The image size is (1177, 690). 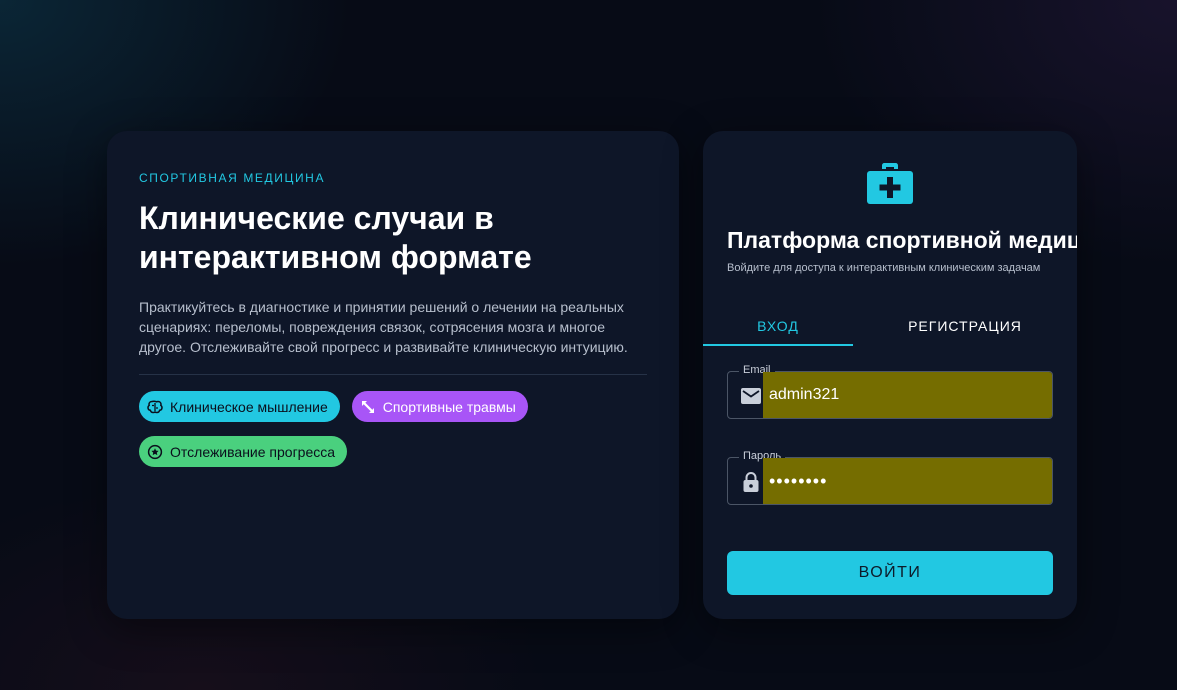 I want to click on email-field: Email, so click(x=890, y=391).